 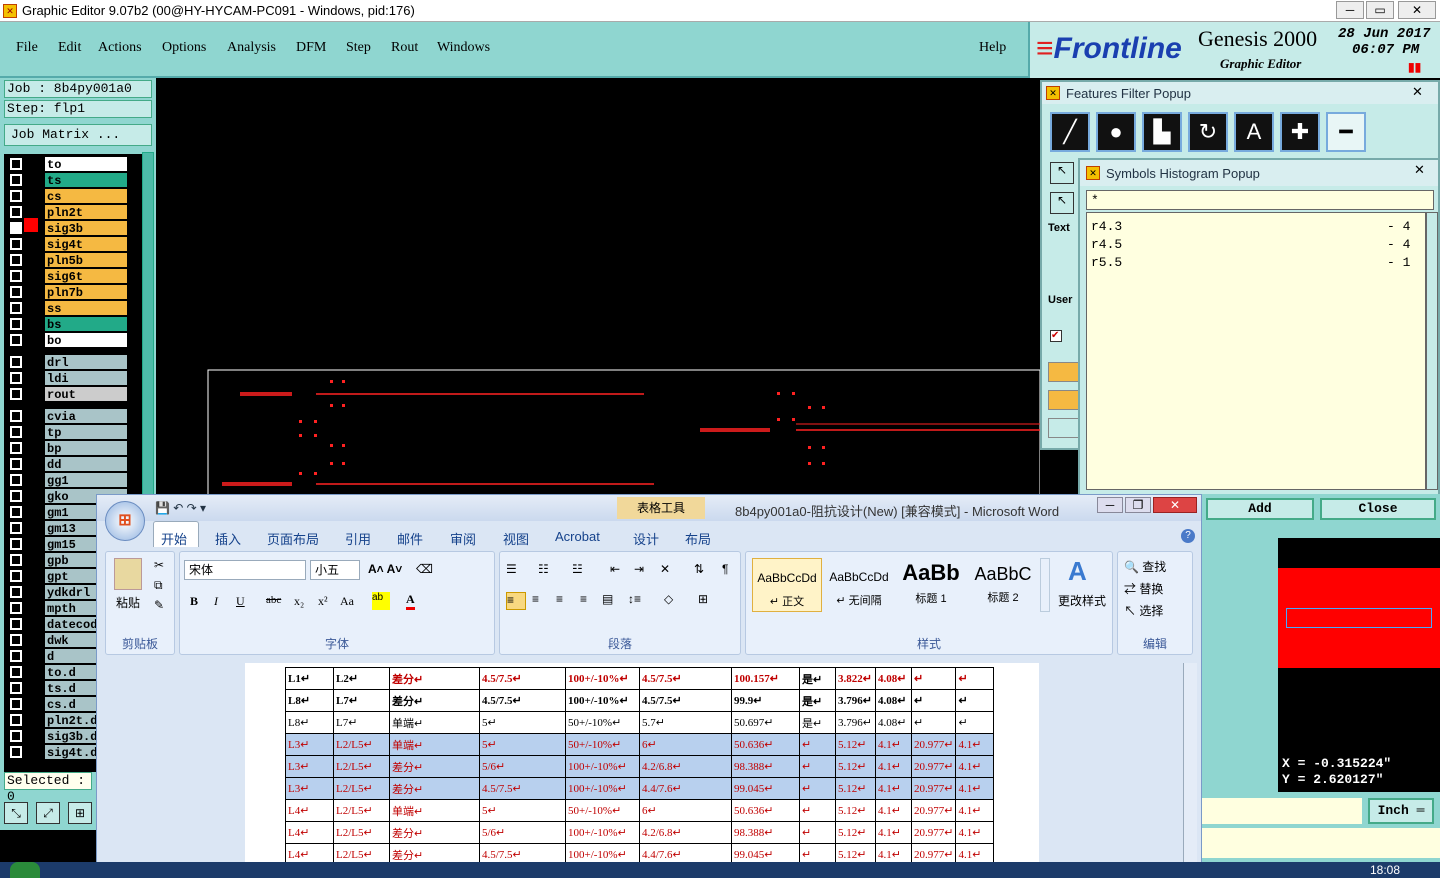 What do you see at coordinates (86, 180) in the screenshot?
I see `layer-name: ts` at bounding box center [86, 180].